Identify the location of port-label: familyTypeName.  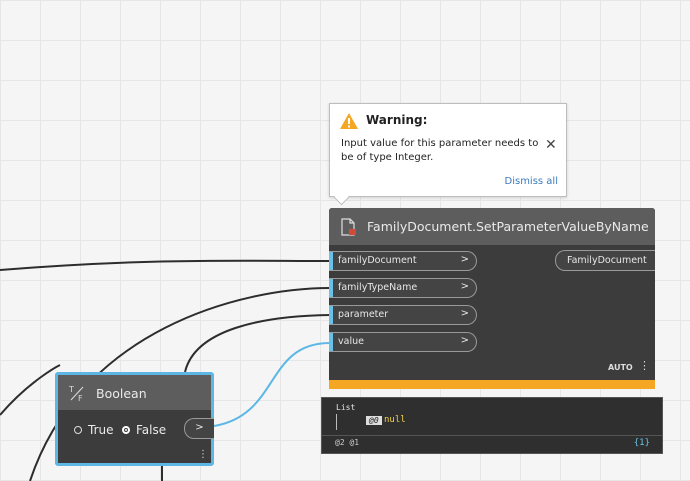
(378, 287).